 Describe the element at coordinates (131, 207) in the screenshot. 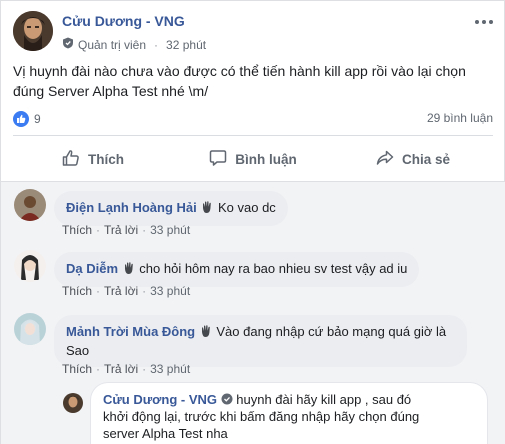

I see `commenter-name: Điện Lạnh Hoàng Hải` at that location.